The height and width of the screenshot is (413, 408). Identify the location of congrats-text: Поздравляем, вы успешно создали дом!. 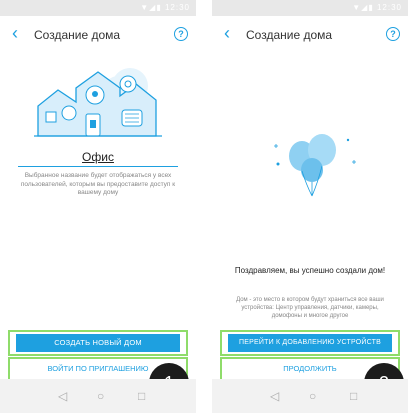
(310, 270).